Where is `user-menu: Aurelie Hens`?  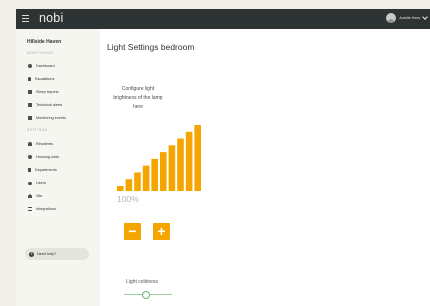 user-menu: Aurelie Hens is located at coordinates (407, 18).